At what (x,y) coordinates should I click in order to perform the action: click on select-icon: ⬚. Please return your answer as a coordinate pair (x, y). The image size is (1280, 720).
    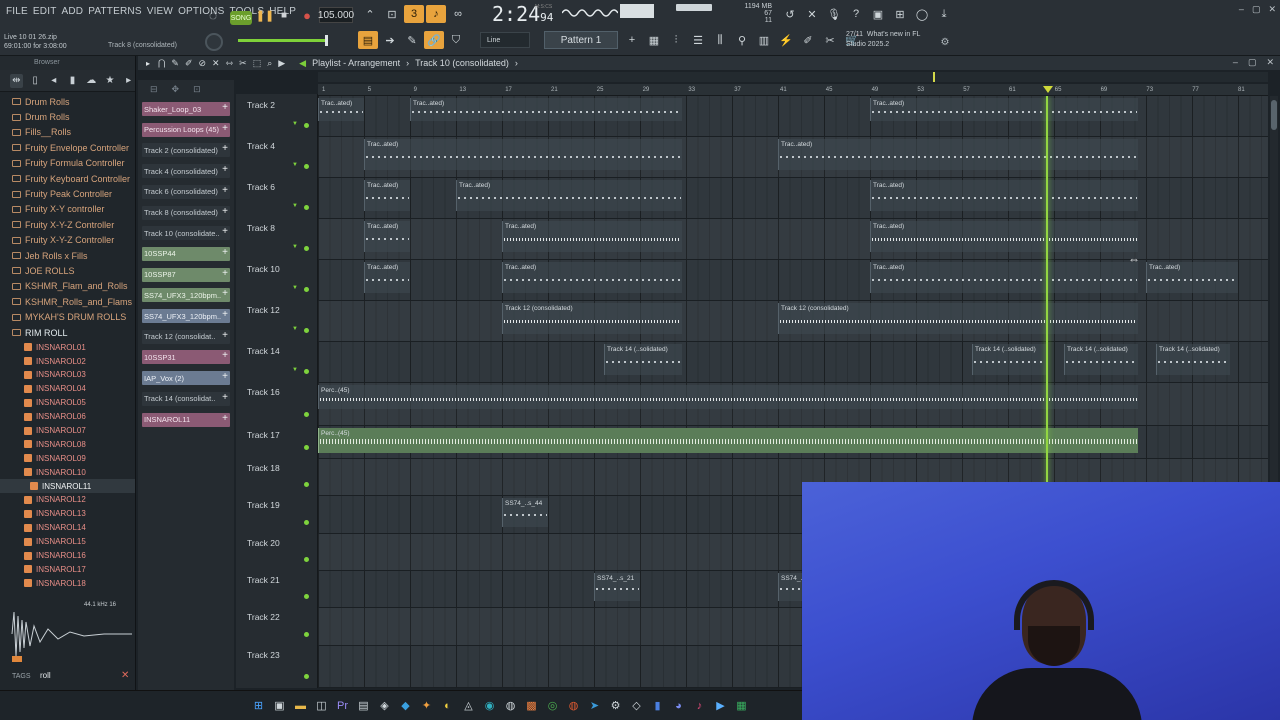
    Looking at the image, I should click on (257, 63).